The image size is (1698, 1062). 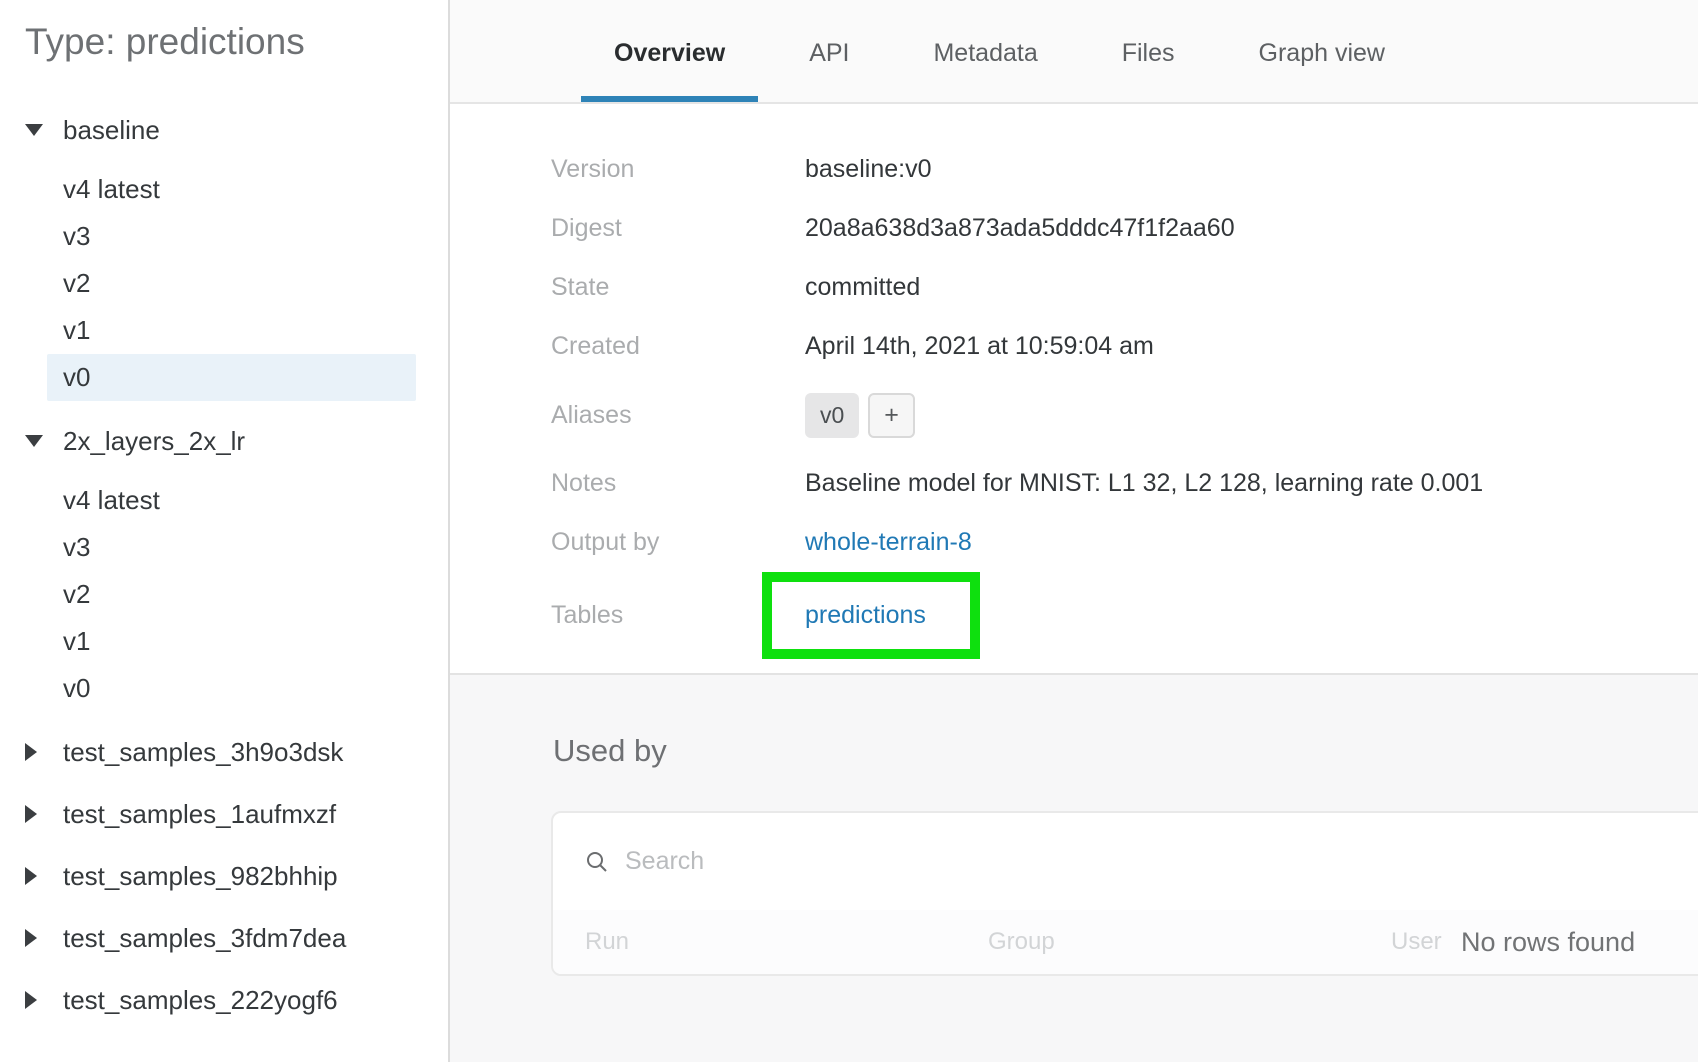 I want to click on field-label-notes: Notes, so click(x=584, y=483).